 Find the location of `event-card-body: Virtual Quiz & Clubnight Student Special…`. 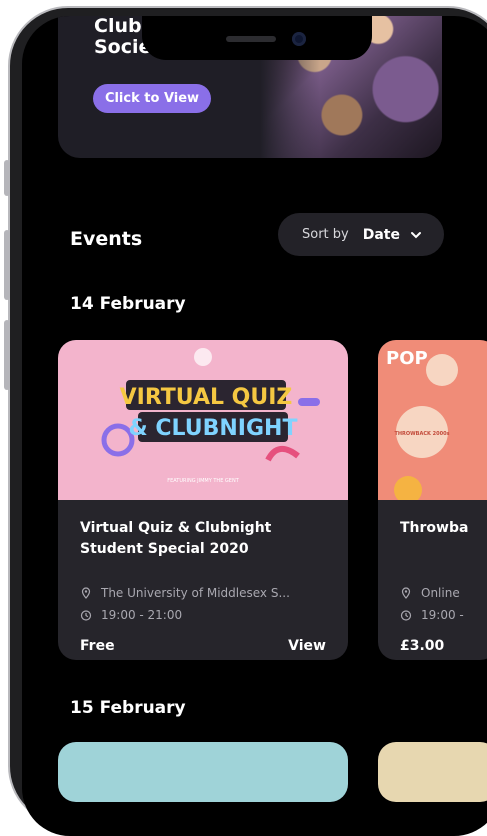

event-card-body: Virtual Quiz & Clubnight Student Special… is located at coordinates (209, 539).